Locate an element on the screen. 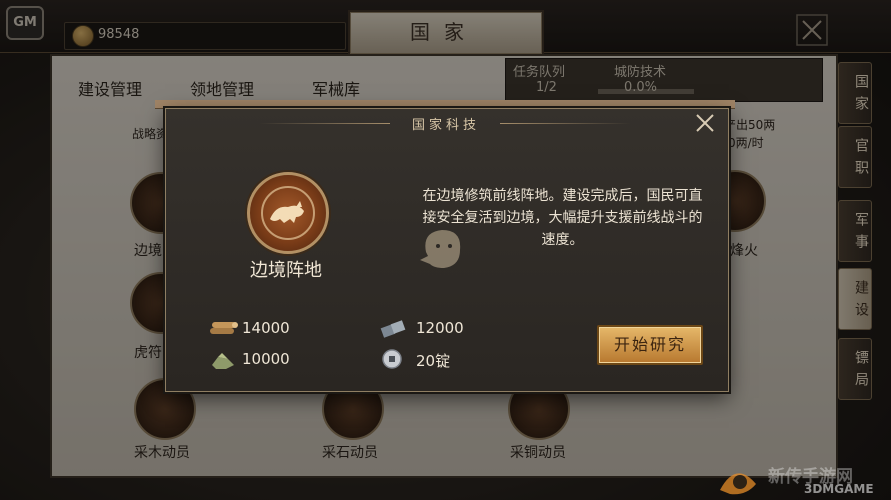 Image resolution: width=891 pixels, height=500 pixels. wood-cost: 14000 is located at coordinates (266, 328).